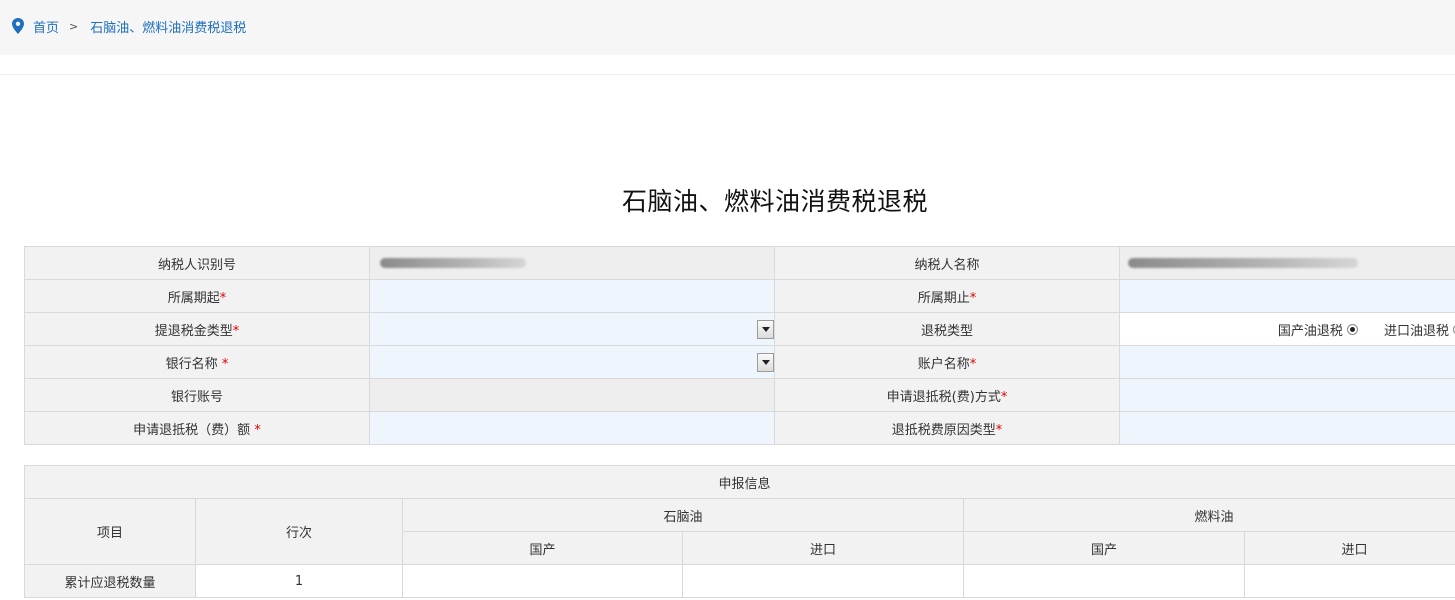 The image size is (1455, 600). I want to click on breadcrumb: 首页 > 石脑油、燃料油消费税退税, so click(129, 26).